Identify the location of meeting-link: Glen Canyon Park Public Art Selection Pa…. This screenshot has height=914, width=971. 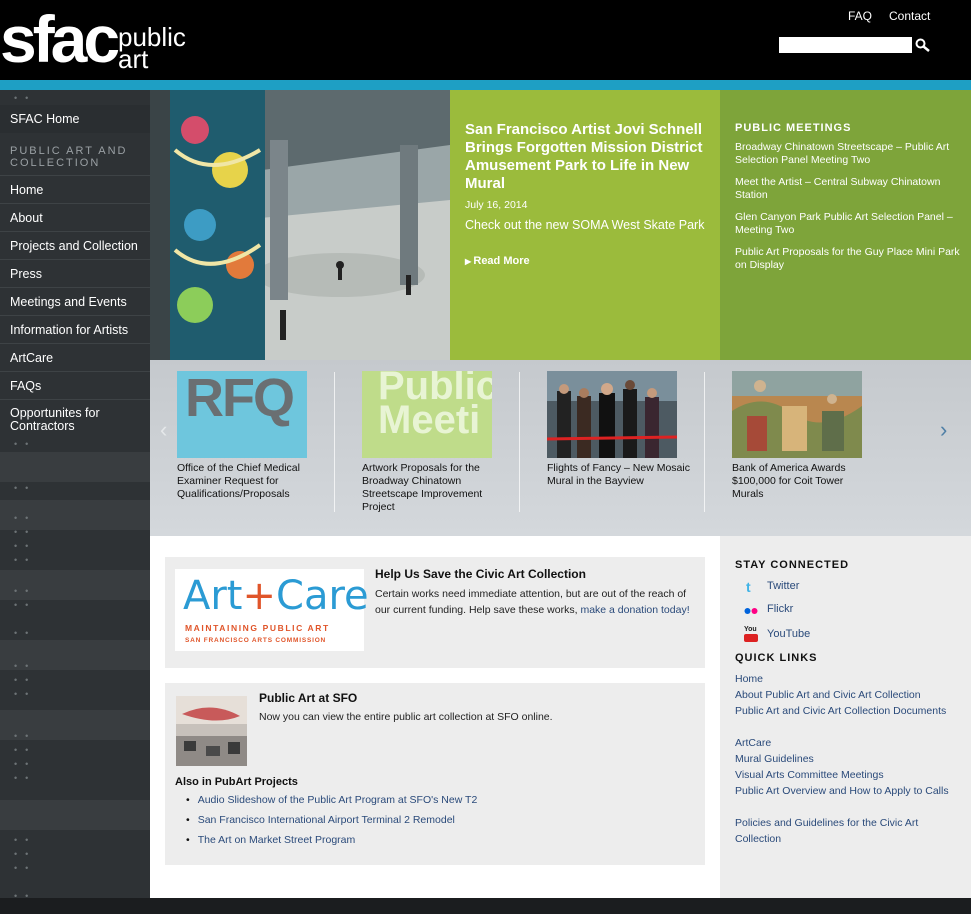
(847, 224).